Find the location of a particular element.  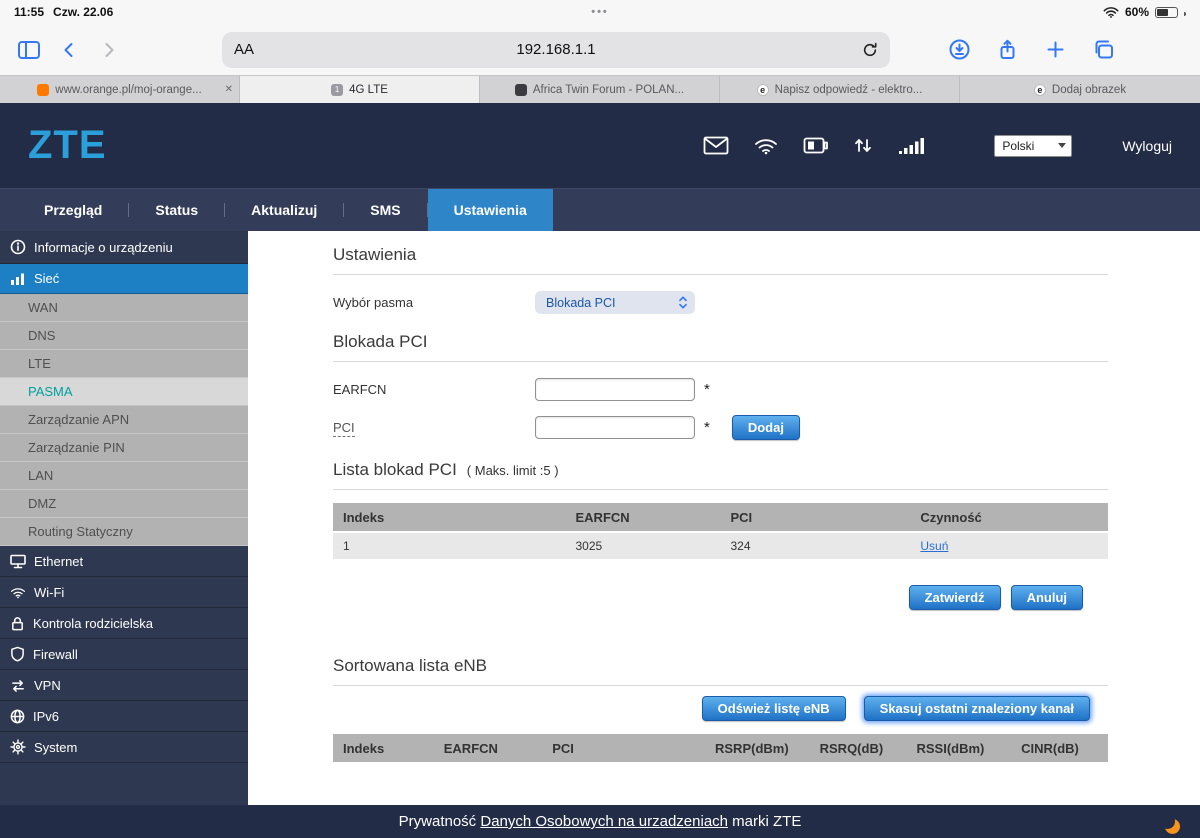

tab-4g-lte: 1 4G LTE is located at coordinates (360, 89).